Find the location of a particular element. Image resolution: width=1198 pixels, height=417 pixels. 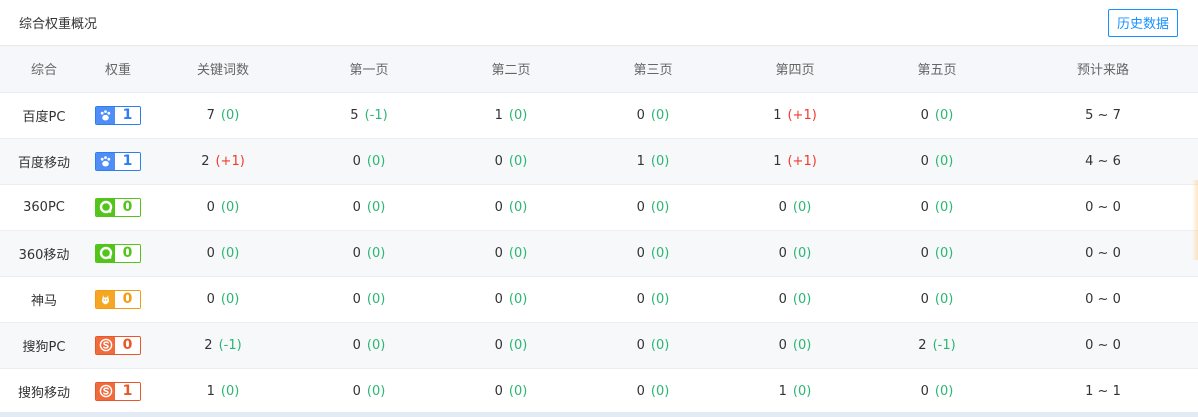

weight-value: 0 is located at coordinates (127, 207).